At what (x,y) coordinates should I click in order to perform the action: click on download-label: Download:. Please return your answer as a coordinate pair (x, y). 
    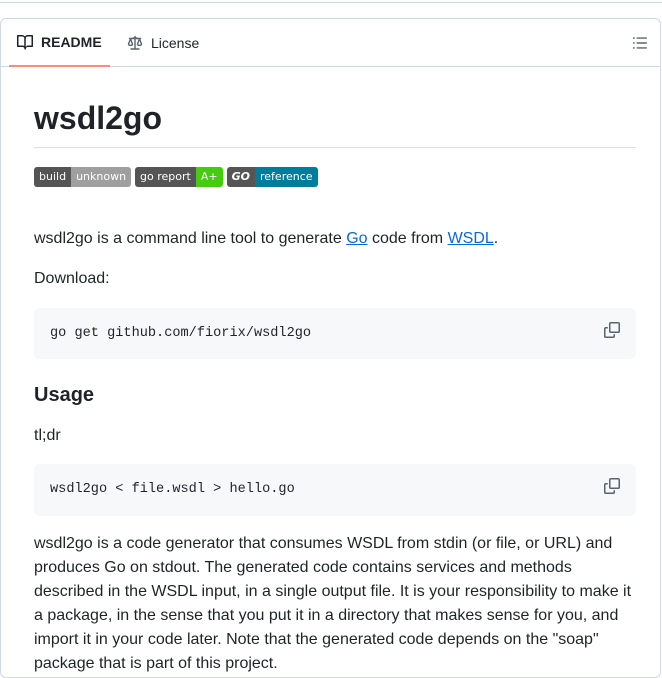
    Looking at the image, I should click on (72, 278).